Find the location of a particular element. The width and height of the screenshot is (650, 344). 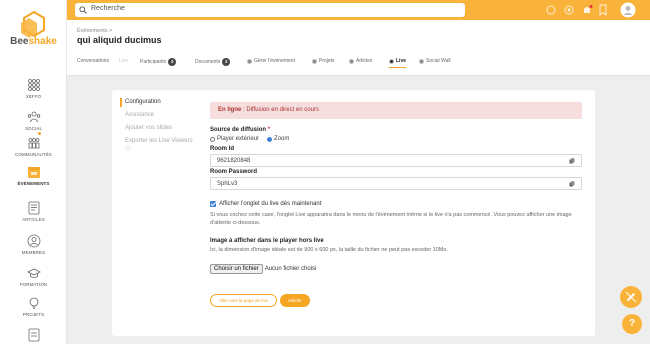

member-icon is located at coordinates (33, 241).